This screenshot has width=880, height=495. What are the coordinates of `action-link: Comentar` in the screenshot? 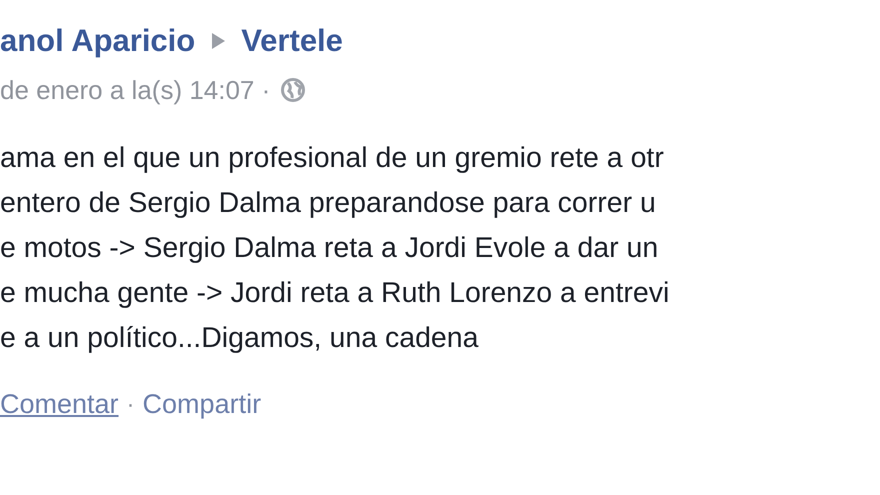 It's located at (59, 404).